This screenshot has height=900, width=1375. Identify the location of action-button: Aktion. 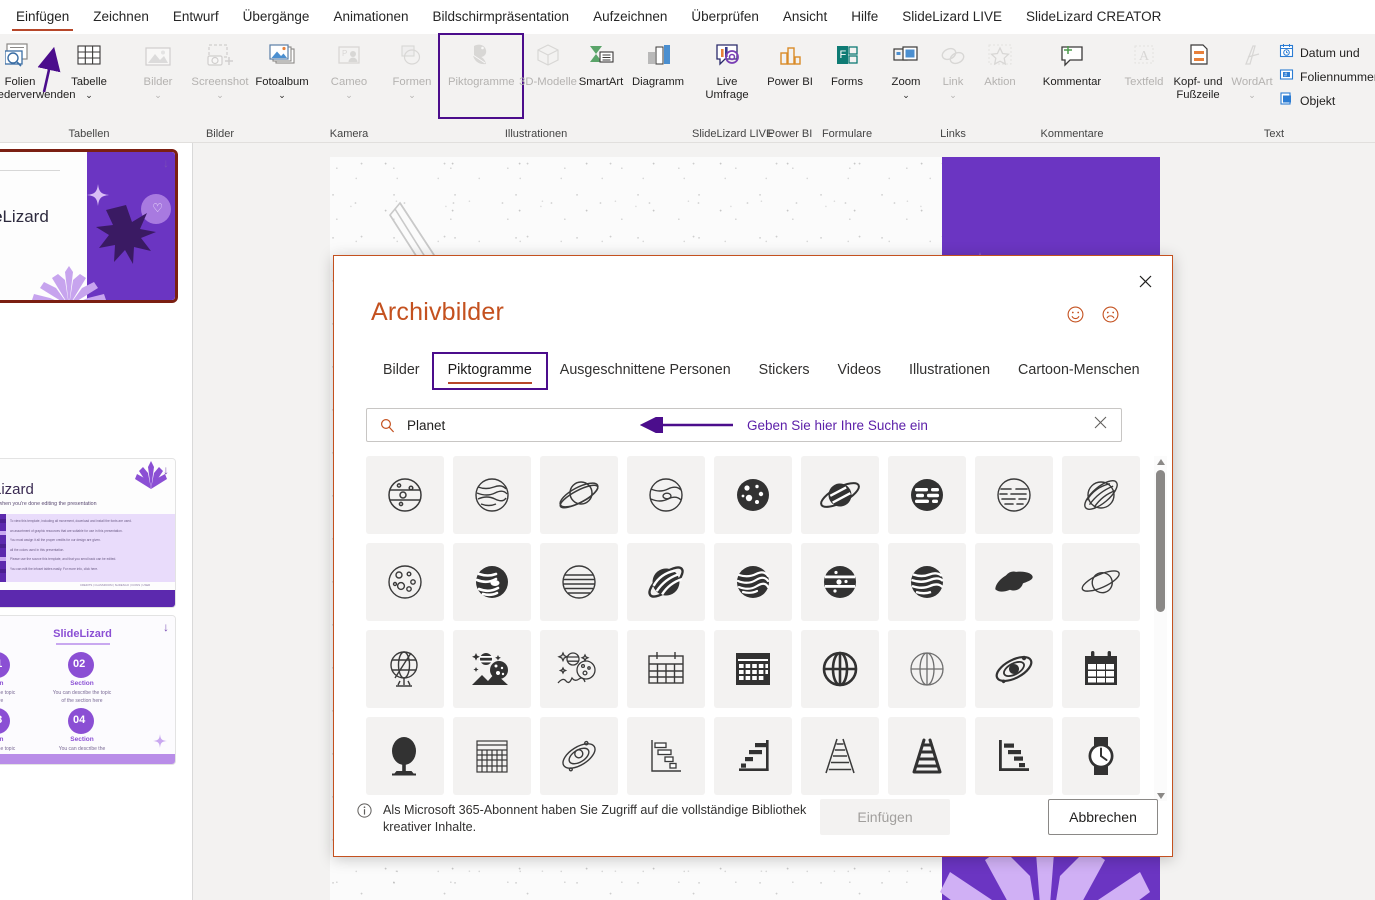
(1000, 61).